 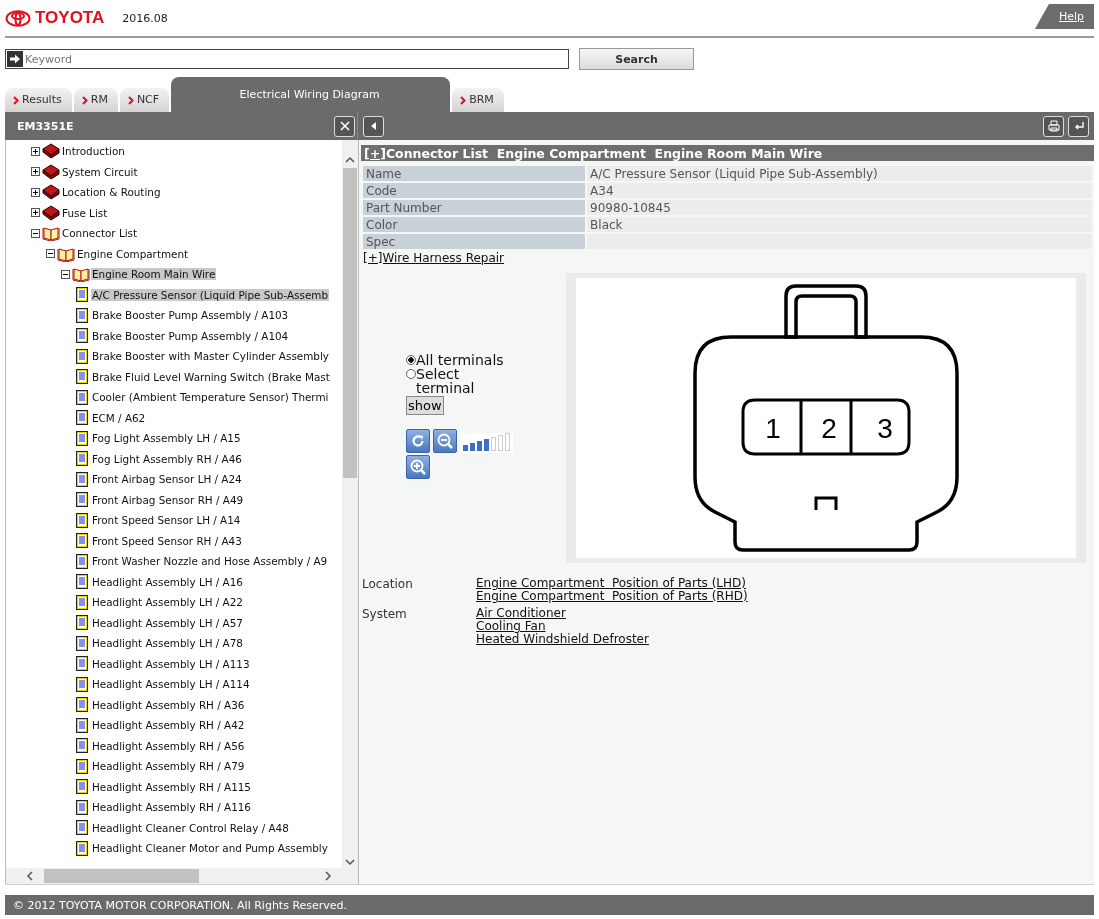 What do you see at coordinates (111, 192) in the screenshot?
I see `tree-item: Location & Routing` at bounding box center [111, 192].